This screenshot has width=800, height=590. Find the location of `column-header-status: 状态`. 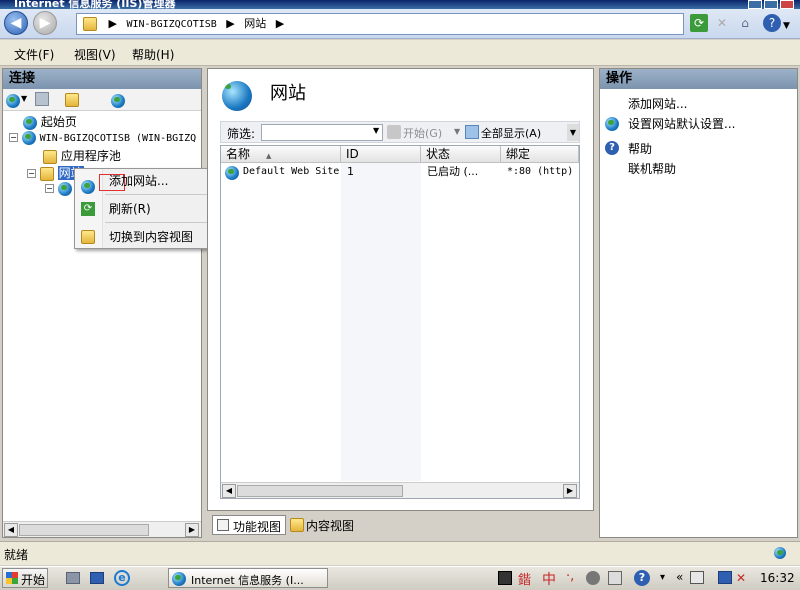

column-header-status: 状态 is located at coordinates (461, 154).